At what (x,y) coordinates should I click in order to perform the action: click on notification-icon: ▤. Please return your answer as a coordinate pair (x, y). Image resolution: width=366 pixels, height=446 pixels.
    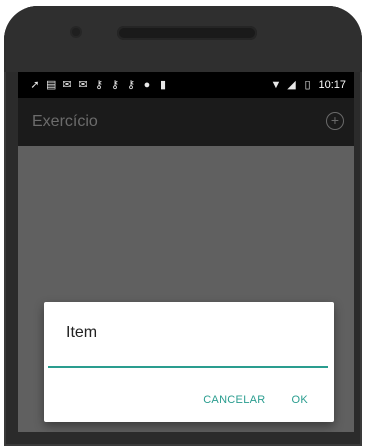
    Looking at the image, I should click on (51, 84).